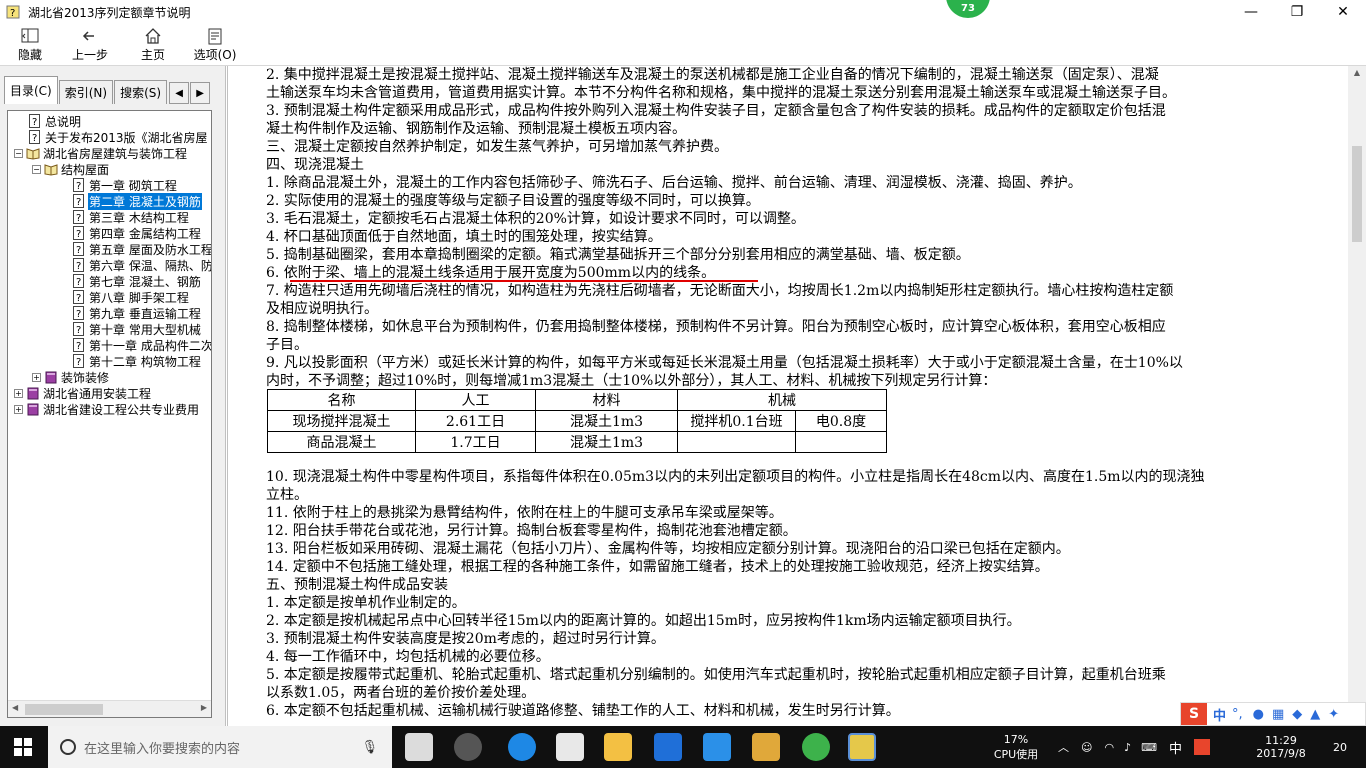  Describe the element at coordinates (570, 747) in the screenshot. I see `store-icon` at that location.